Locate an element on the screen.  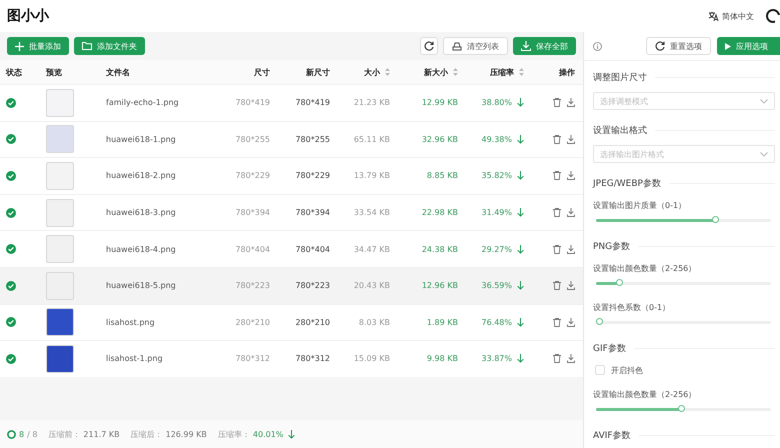
clear-list-button: 清空列表 is located at coordinates (475, 46).